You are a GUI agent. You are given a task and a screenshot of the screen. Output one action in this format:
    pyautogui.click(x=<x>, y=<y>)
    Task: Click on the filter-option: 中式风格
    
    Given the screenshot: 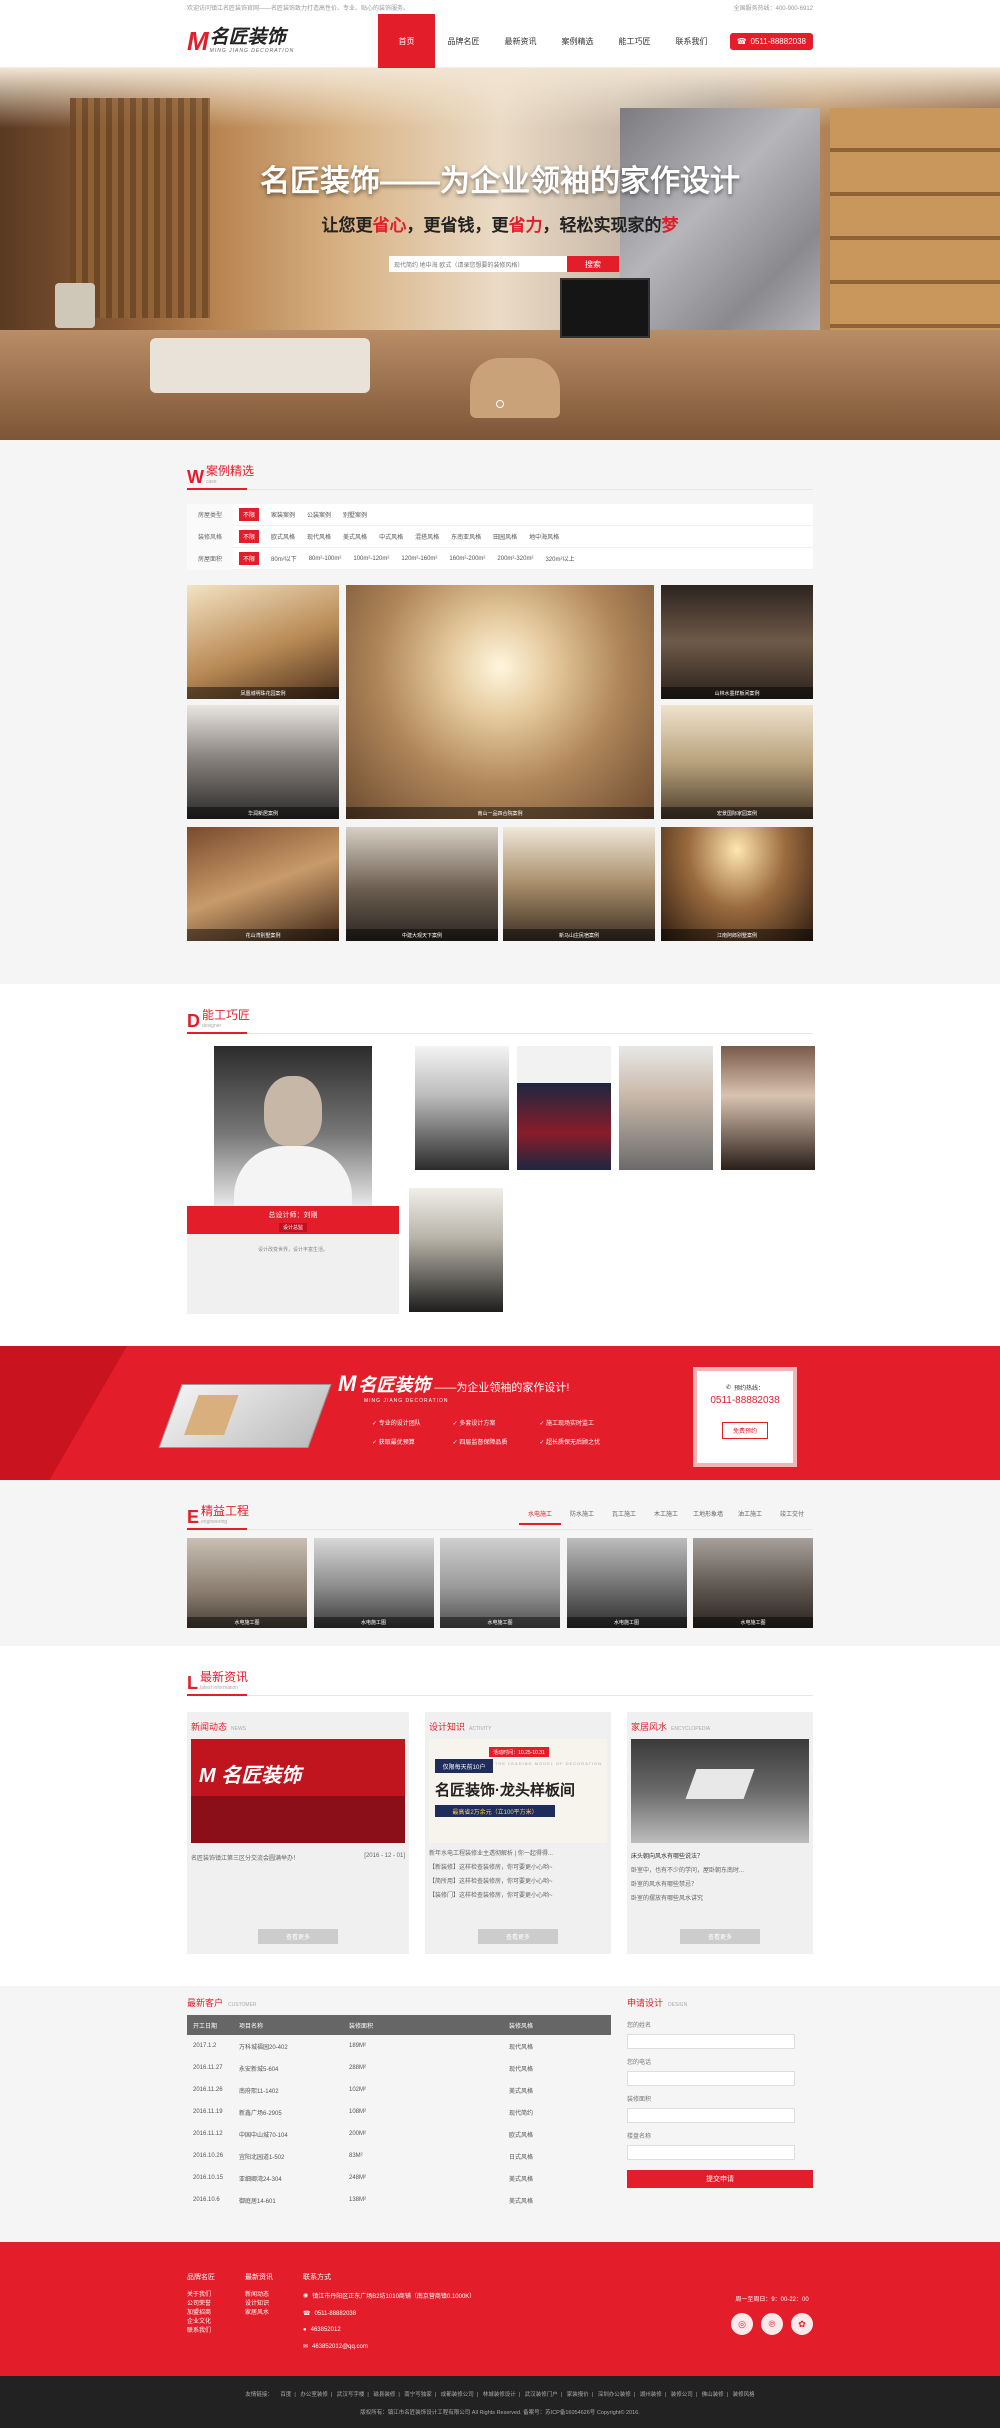 What is the action you would take?
    pyautogui.click(x=391, y=536)
    